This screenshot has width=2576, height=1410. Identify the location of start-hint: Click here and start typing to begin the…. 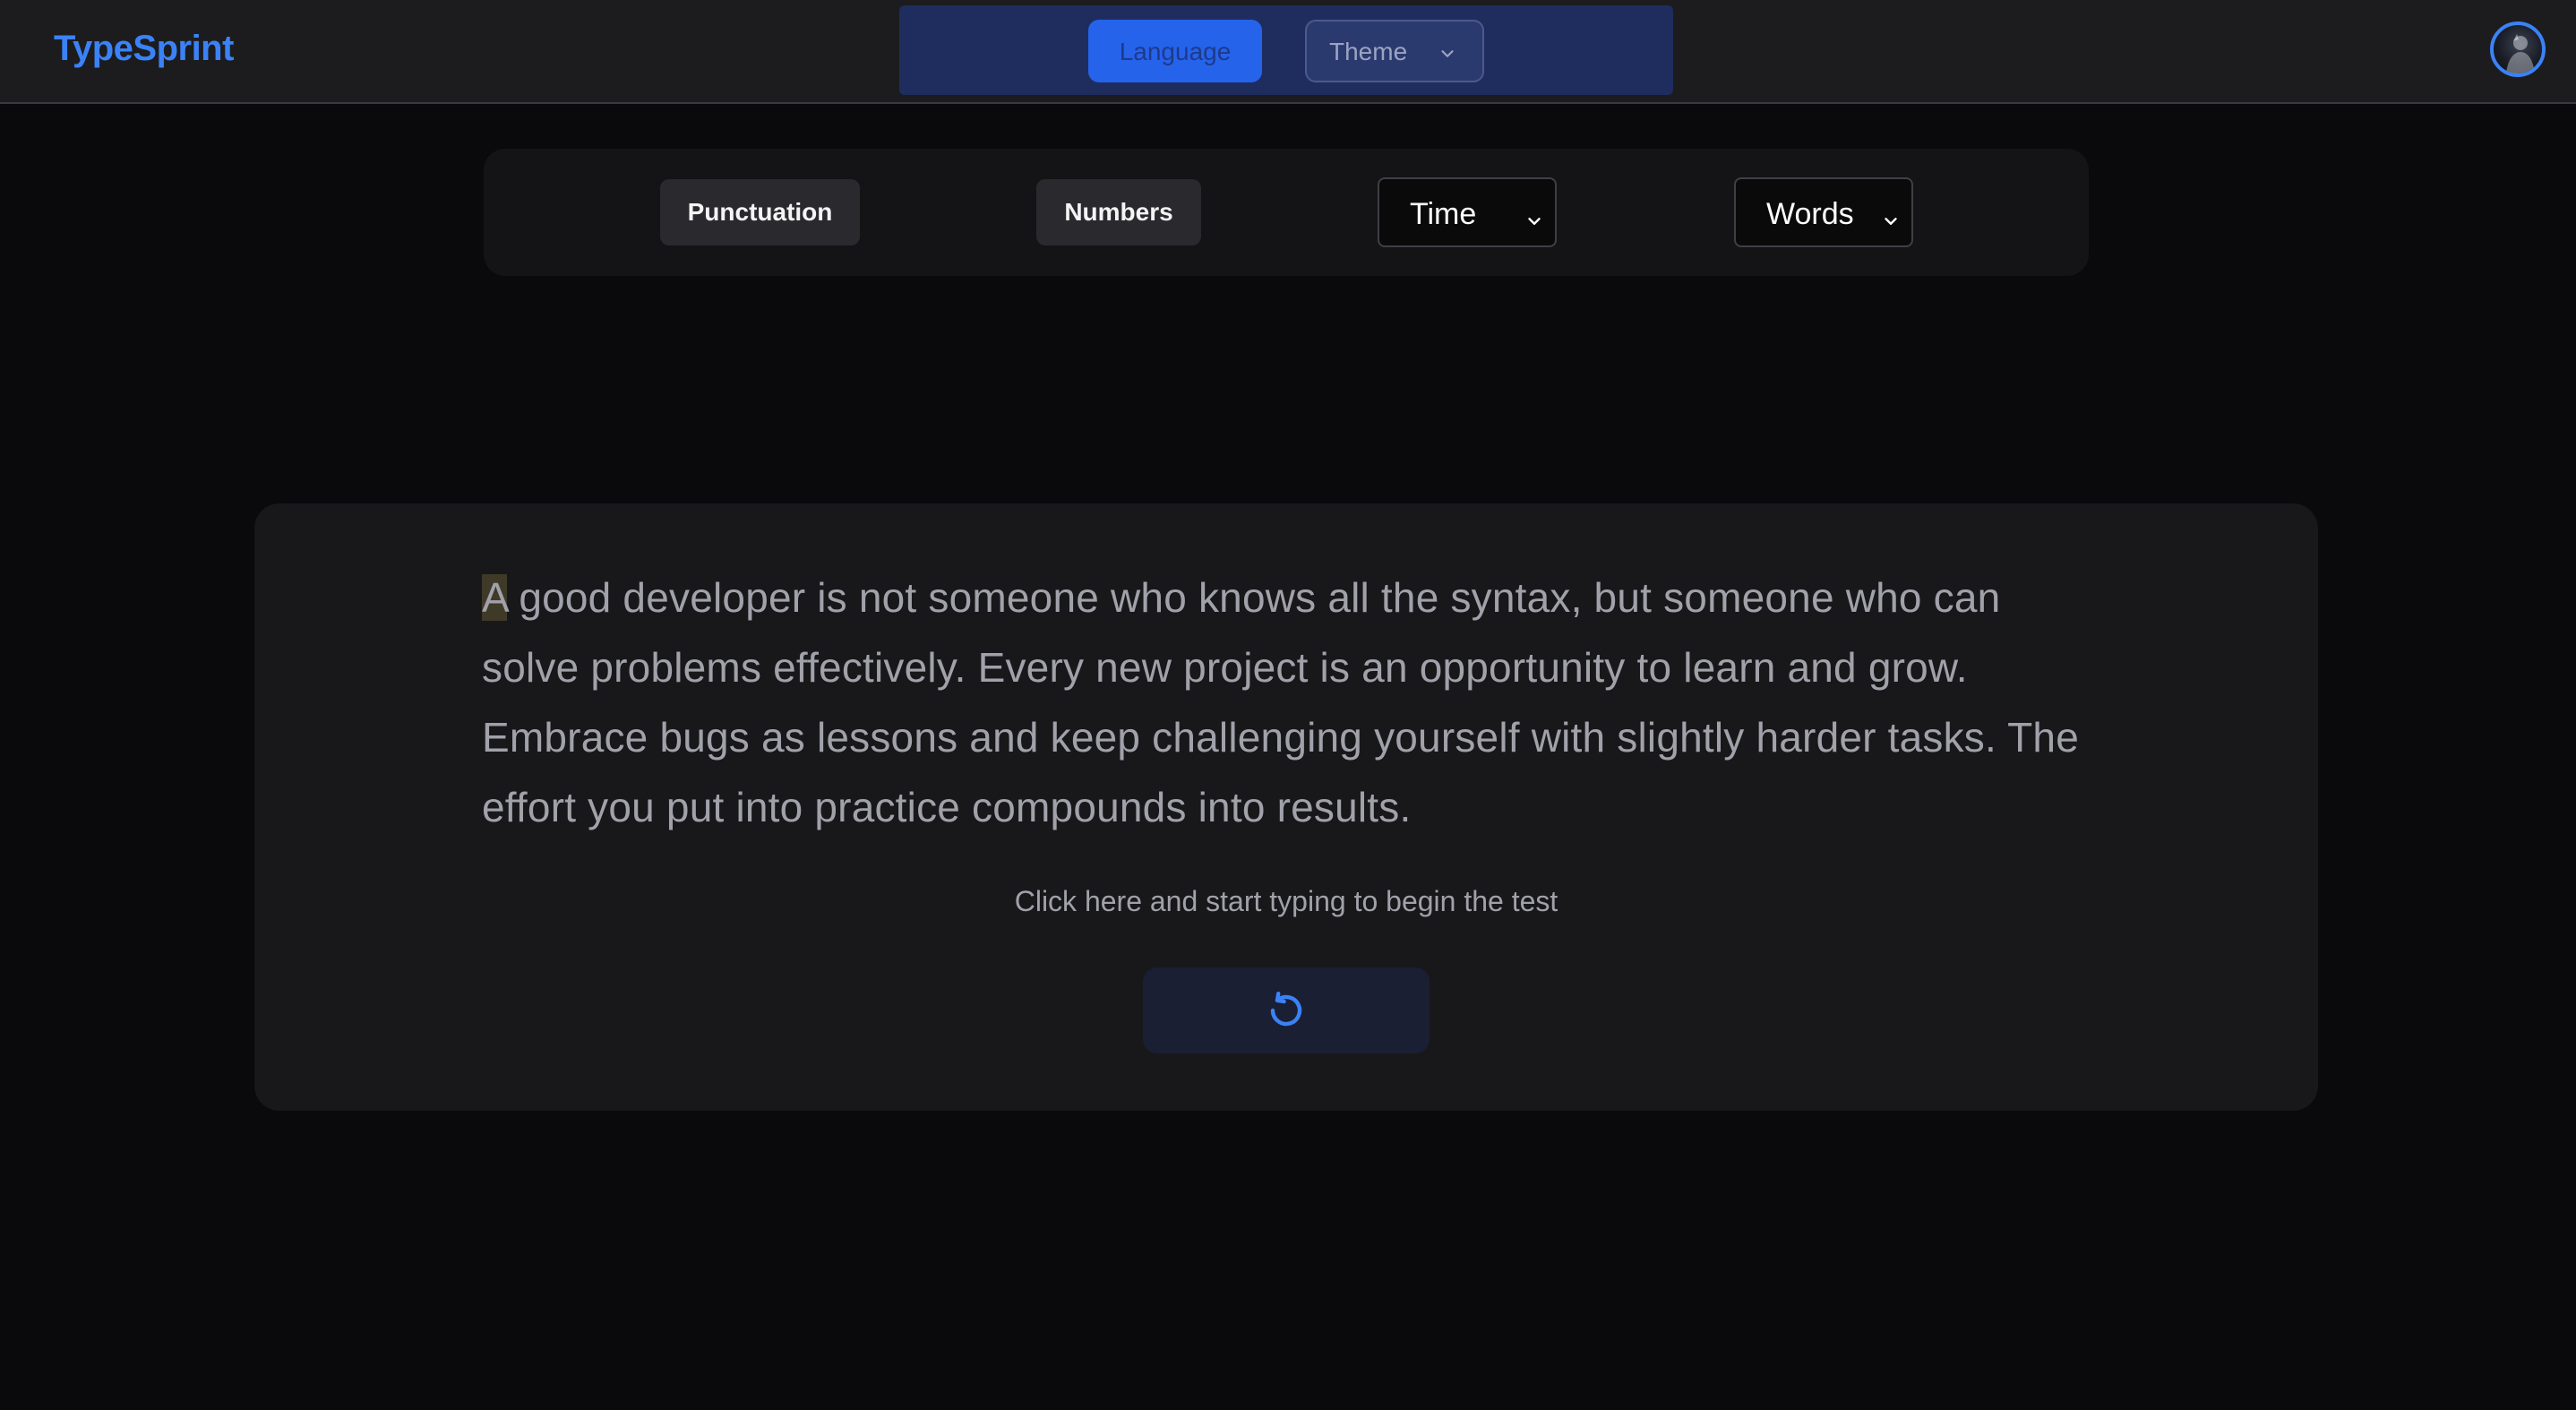
(1286, 901).